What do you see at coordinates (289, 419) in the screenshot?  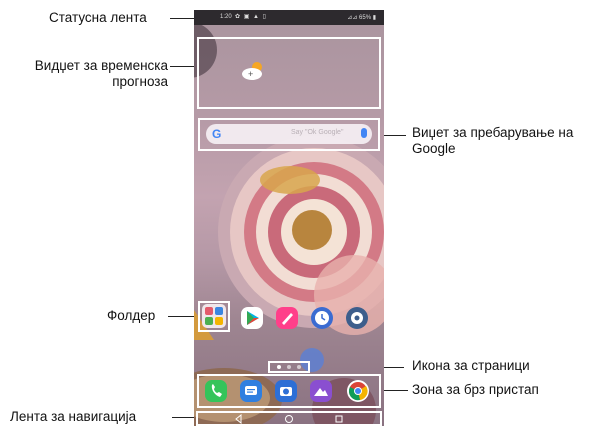 I see `home-icon` at bounding box center [289, 419].